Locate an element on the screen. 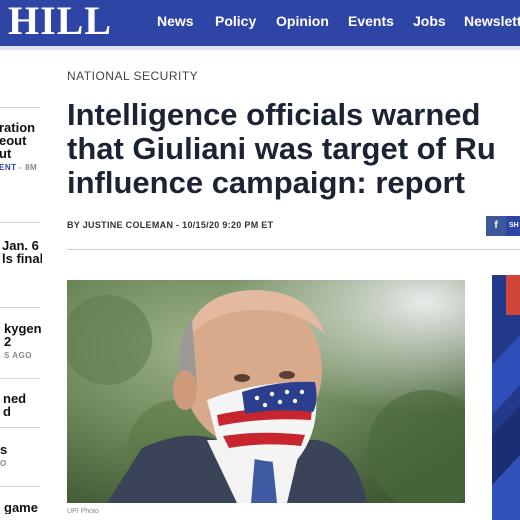  sidebar-story-5: s O is located at coordinates (21, 455).